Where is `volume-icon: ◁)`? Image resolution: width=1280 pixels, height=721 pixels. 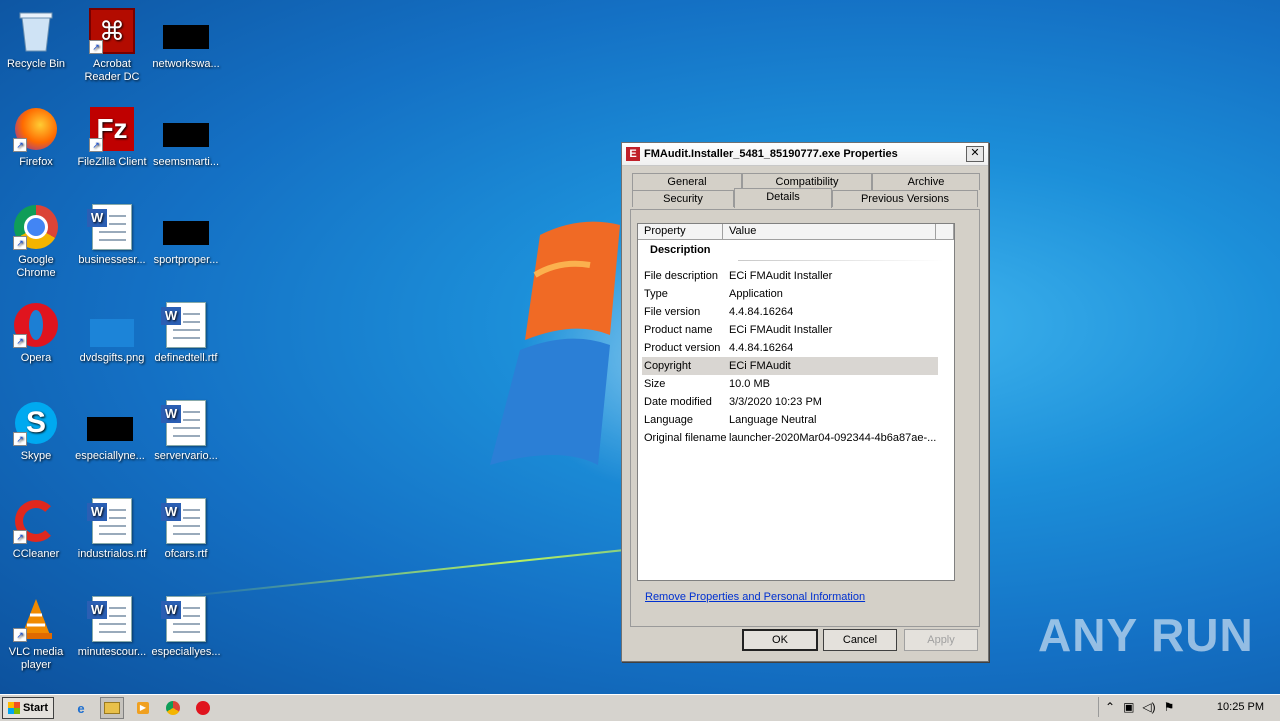
volume-icon: ◁) is located at coordinates (1148, 707).